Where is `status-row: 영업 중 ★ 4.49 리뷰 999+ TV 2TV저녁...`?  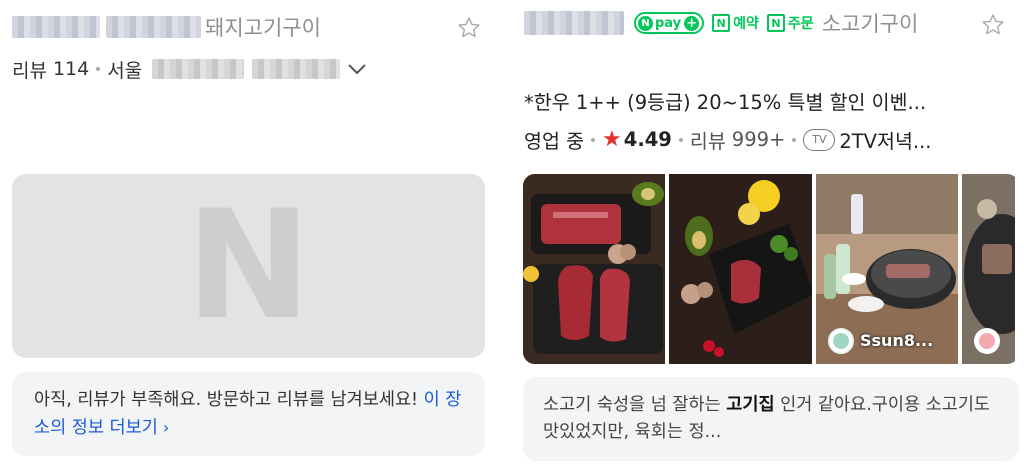
status-row: 영업 중 ★ 4.49 리뷰 999+ TV 2TV저녁... is located at coordinates (727, 139).